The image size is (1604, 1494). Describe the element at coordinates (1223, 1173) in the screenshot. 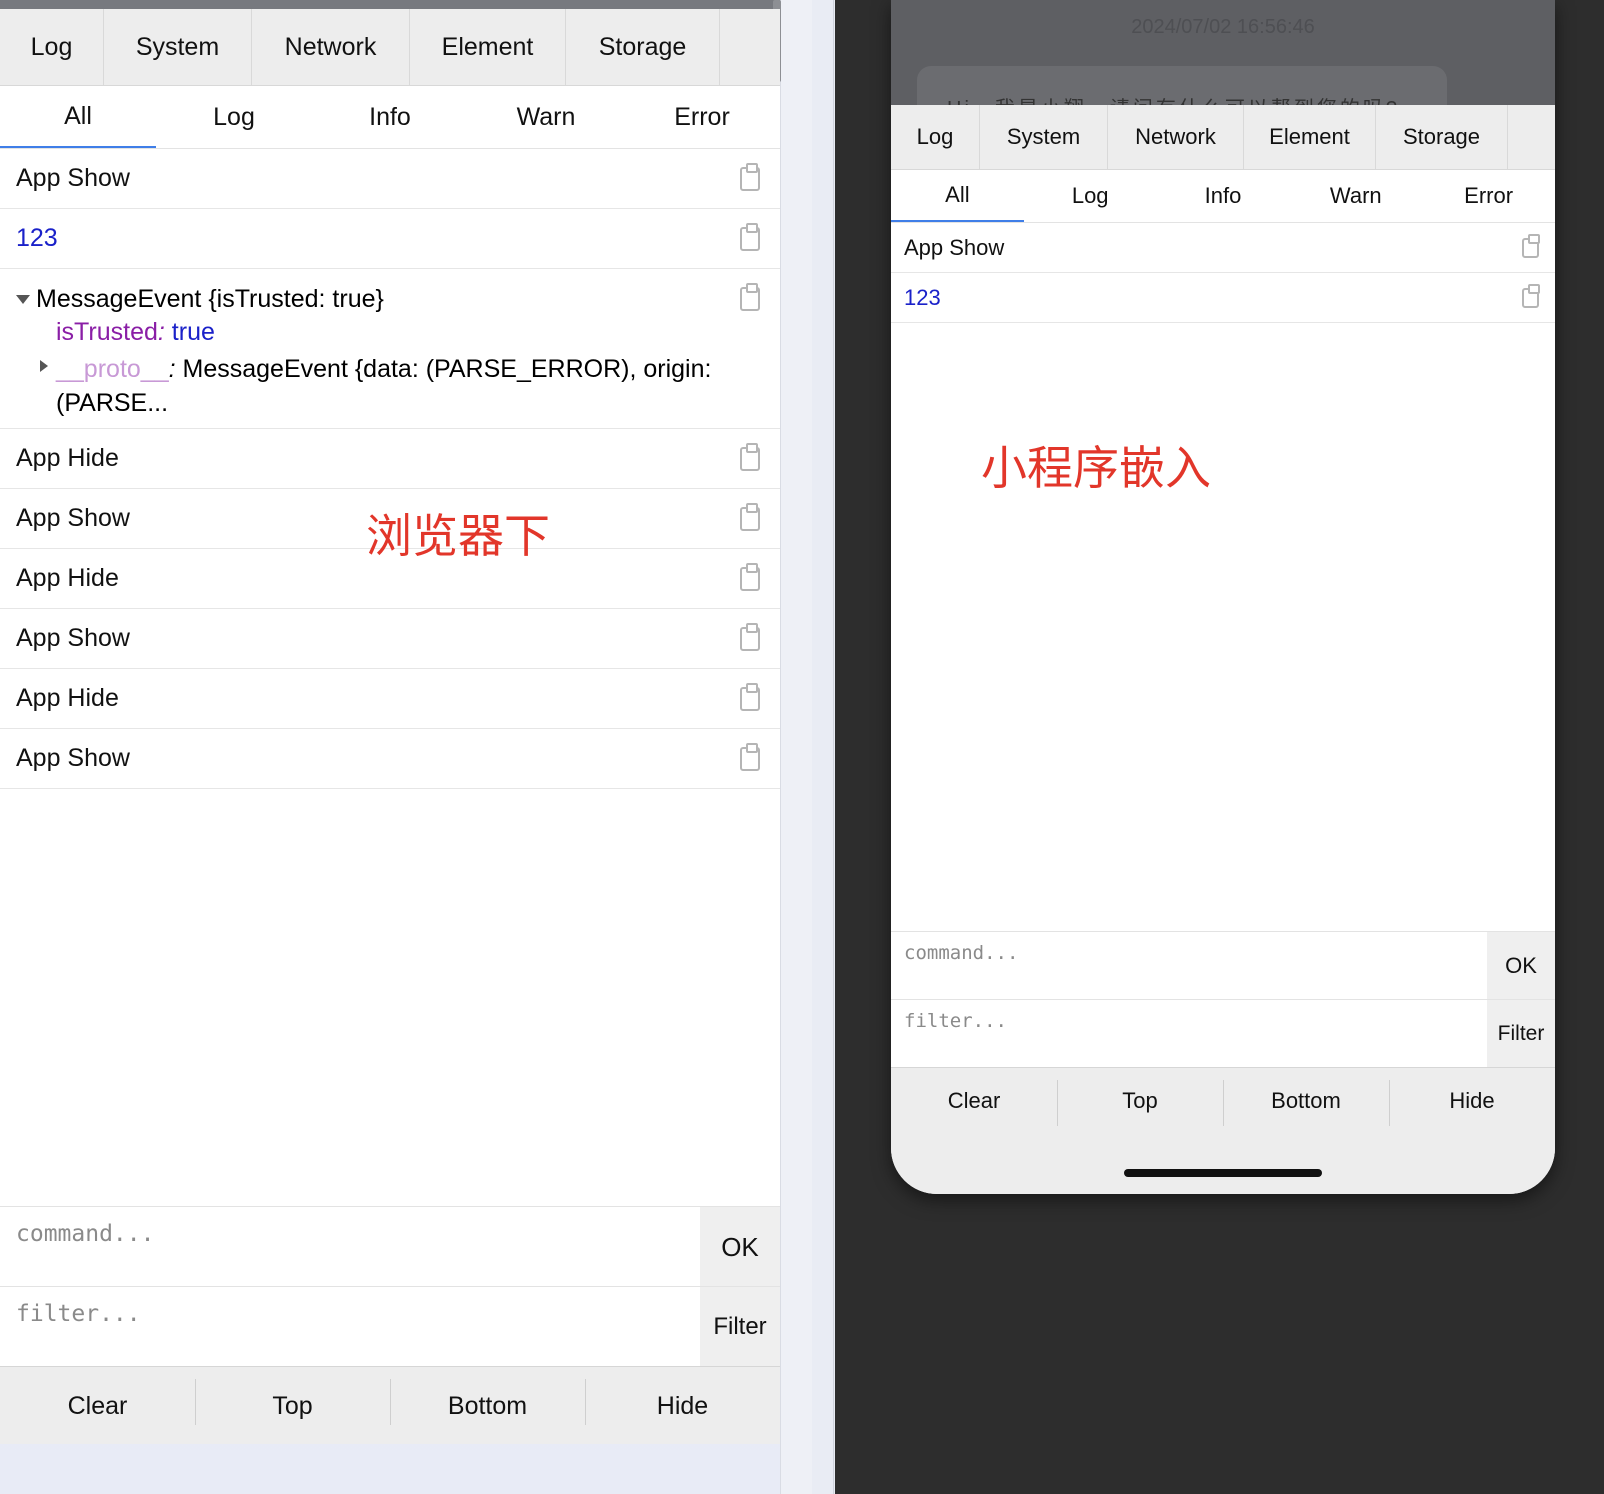

I see `home-indicator` at that location.